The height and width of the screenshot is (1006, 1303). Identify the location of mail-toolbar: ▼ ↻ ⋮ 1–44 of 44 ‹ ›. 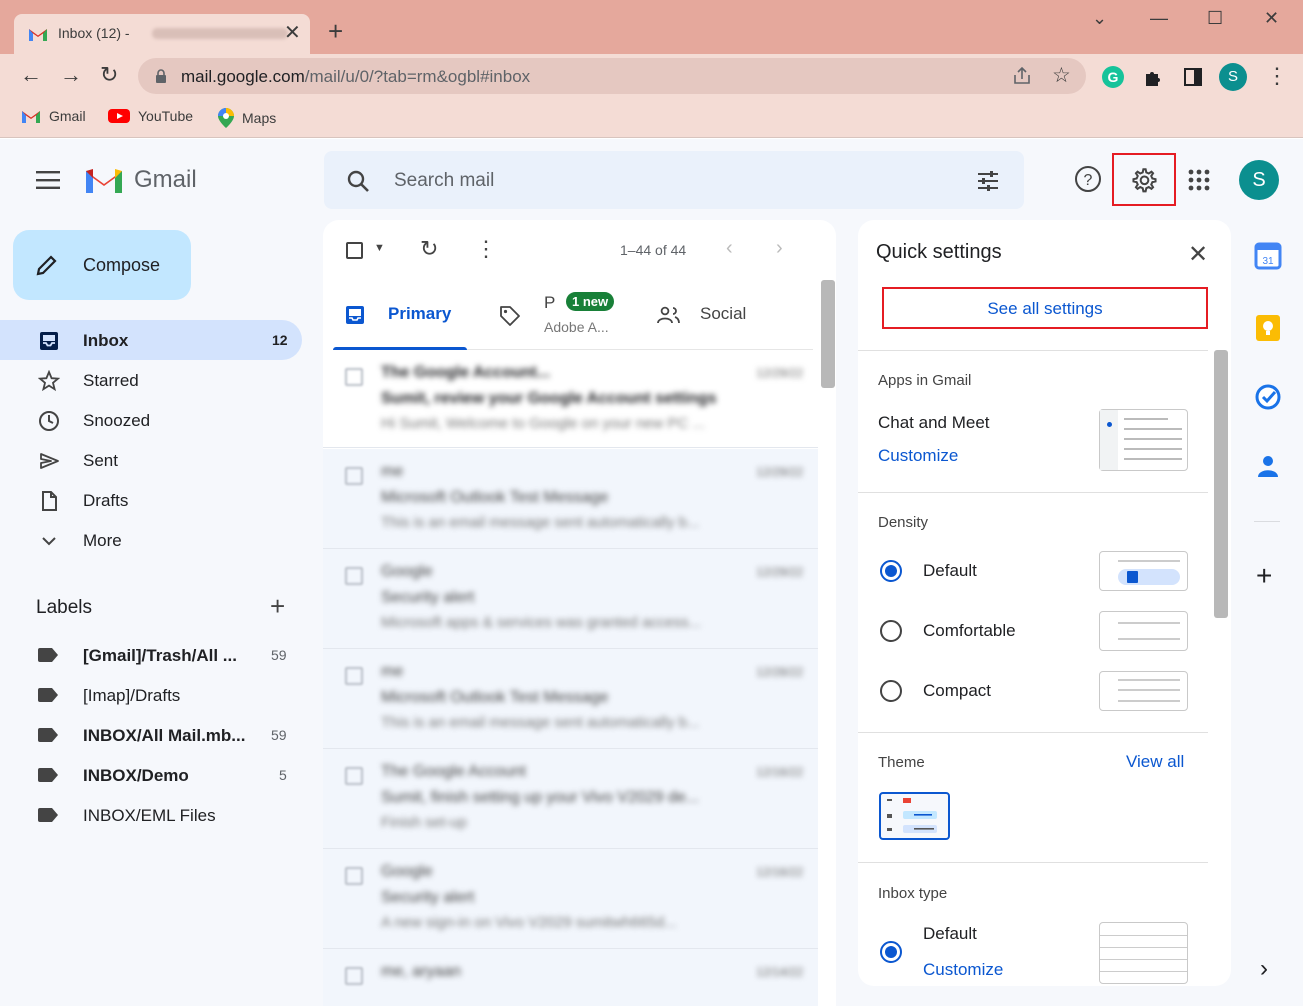
(579, 250).